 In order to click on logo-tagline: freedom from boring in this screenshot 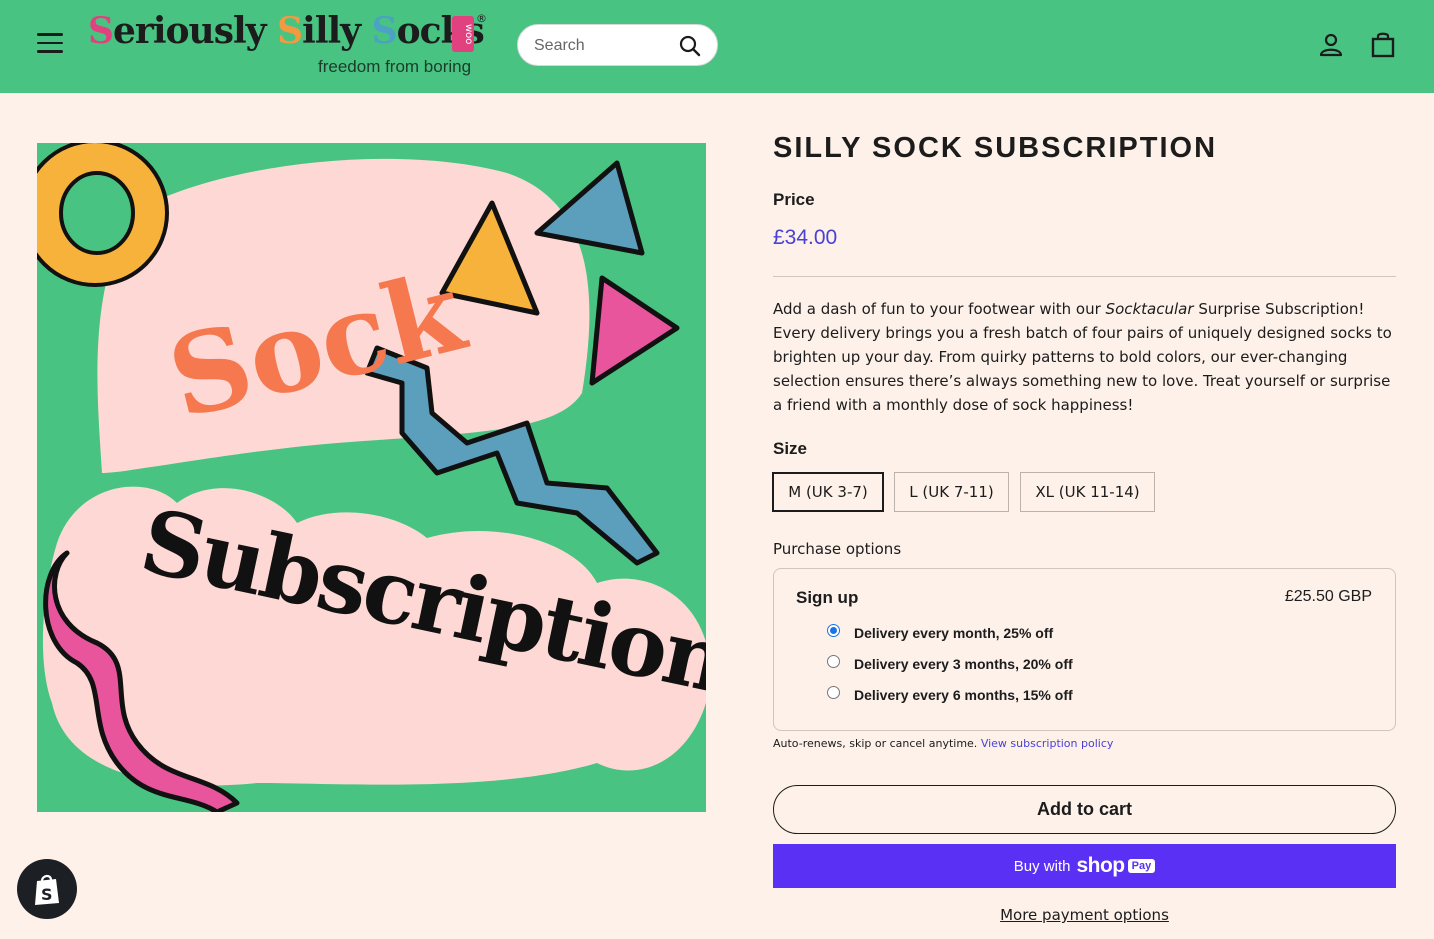, I will do `click(395, 66)`.